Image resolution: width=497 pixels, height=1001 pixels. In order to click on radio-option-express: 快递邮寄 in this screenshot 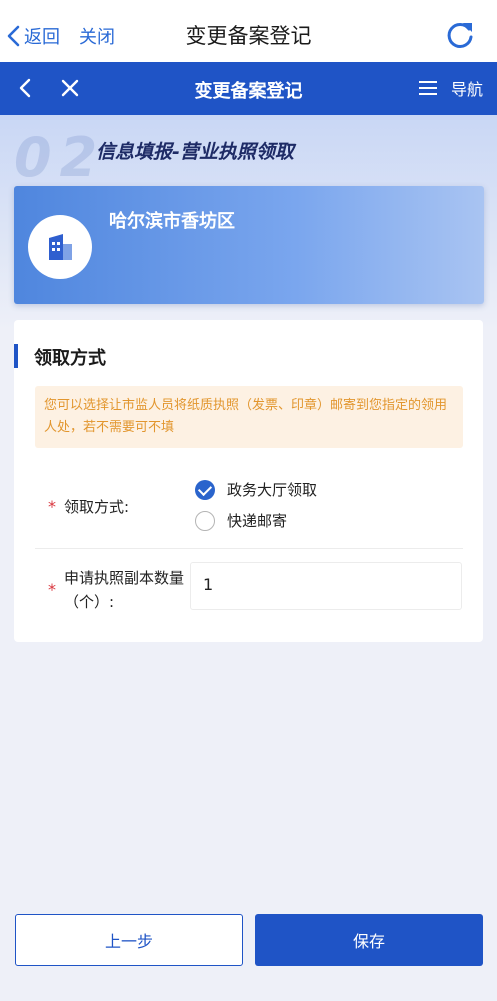, I will do `click(241, 520)`.